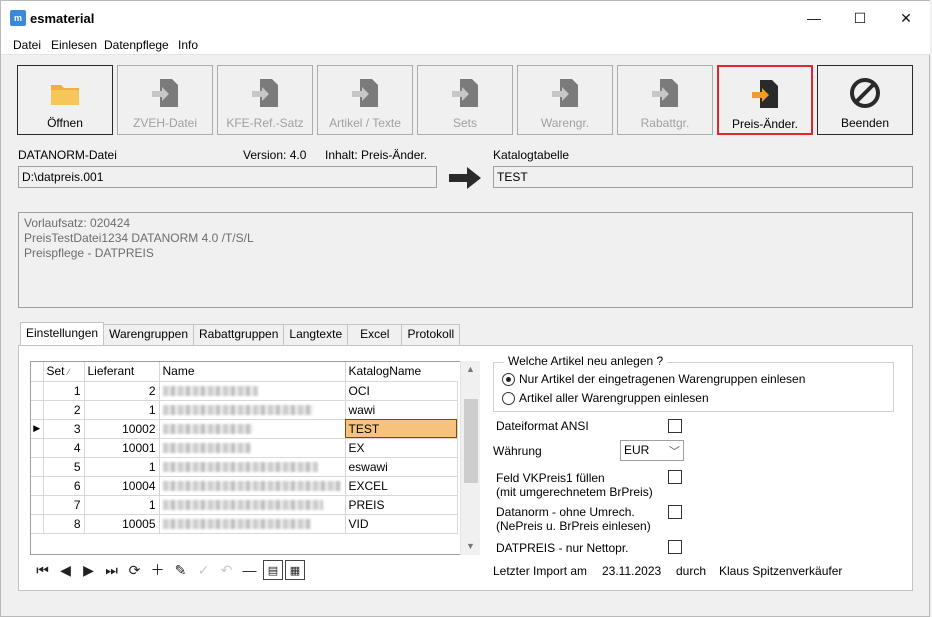 The height and width of the screenshot is (617, 932). I want to click on grid-vertical-scrollbar: ▲ ▼, so click(470, 458).